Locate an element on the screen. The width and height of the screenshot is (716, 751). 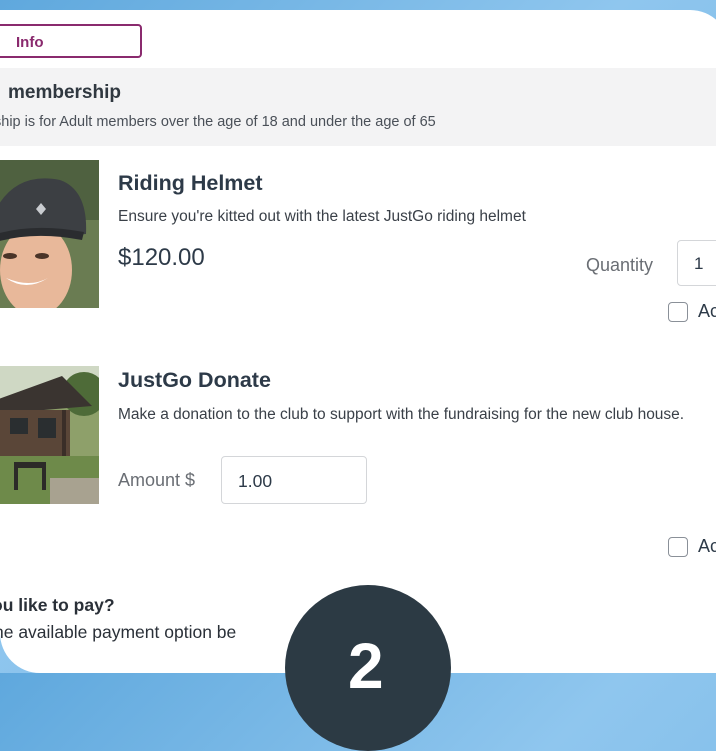
add-helmet-label: Ac is located at coordinates (707, 311).